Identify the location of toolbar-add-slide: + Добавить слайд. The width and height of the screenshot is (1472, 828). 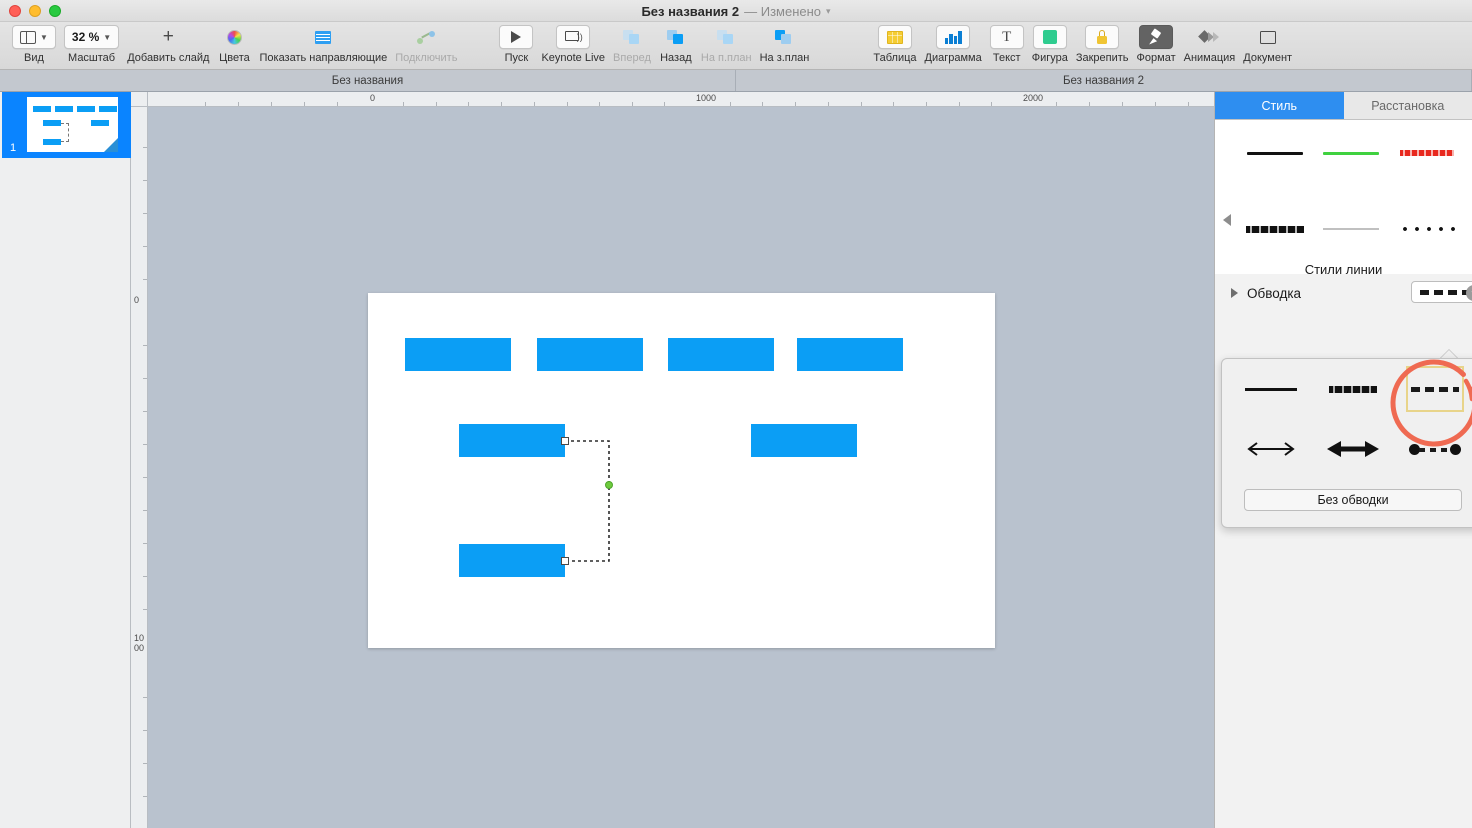
(168, 43).